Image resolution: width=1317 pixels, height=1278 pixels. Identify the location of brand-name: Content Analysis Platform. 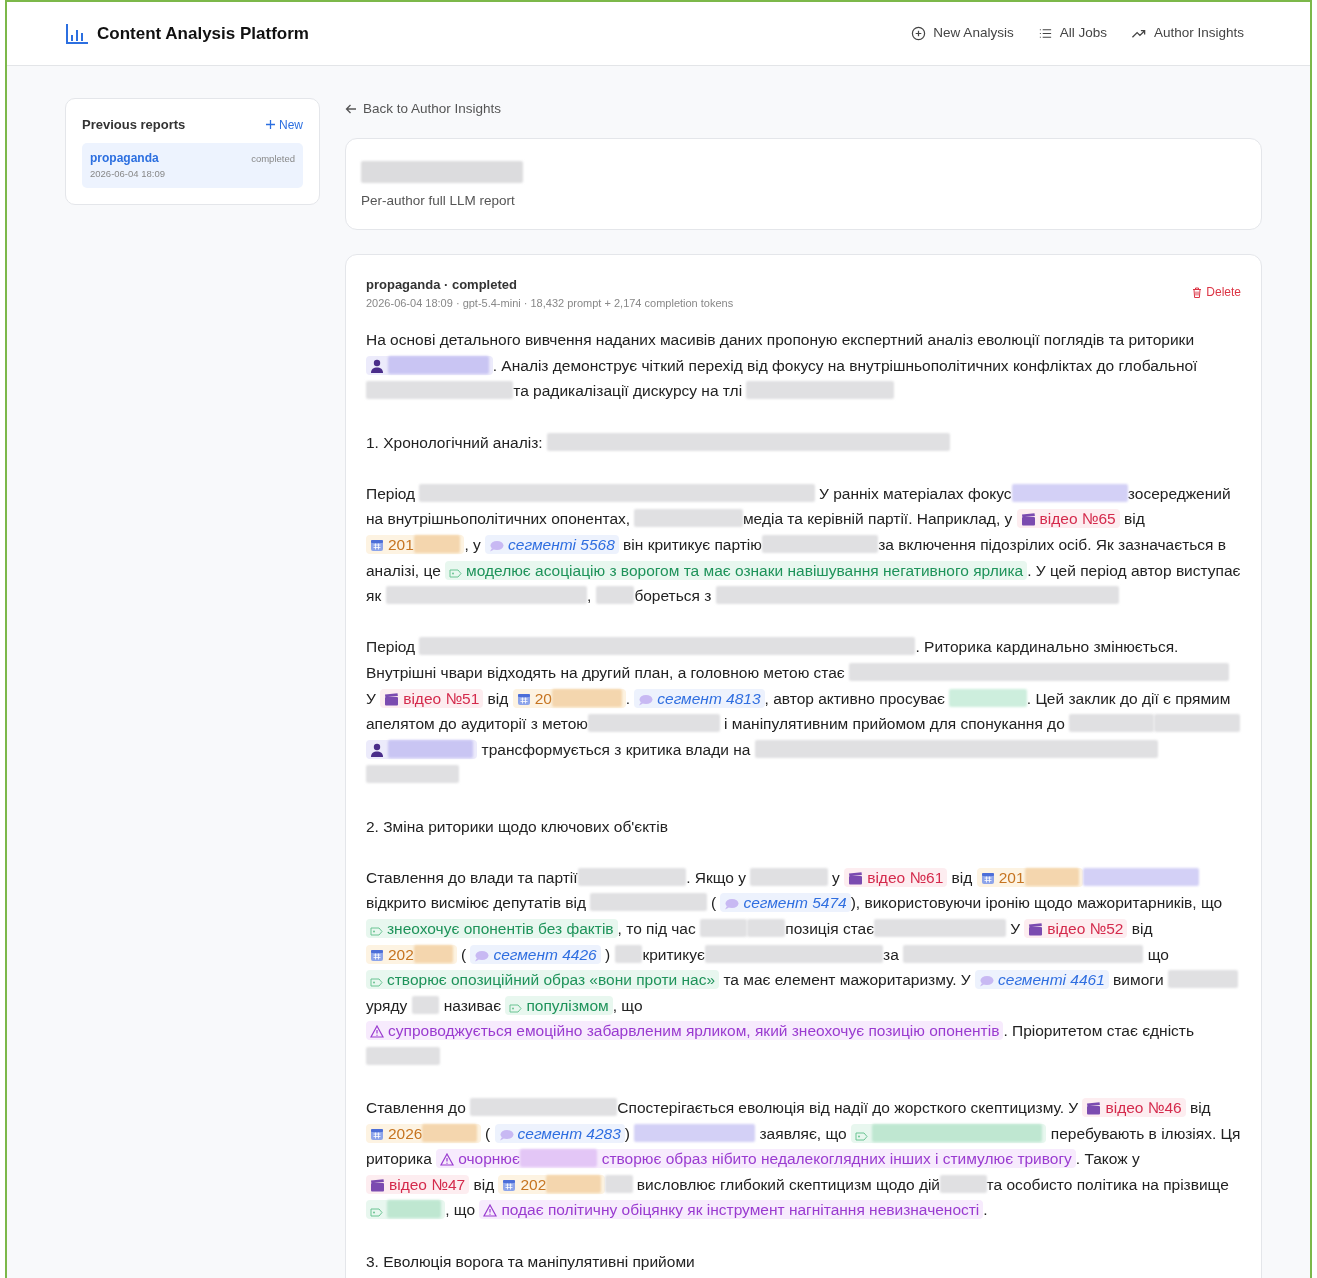
(203, 33).